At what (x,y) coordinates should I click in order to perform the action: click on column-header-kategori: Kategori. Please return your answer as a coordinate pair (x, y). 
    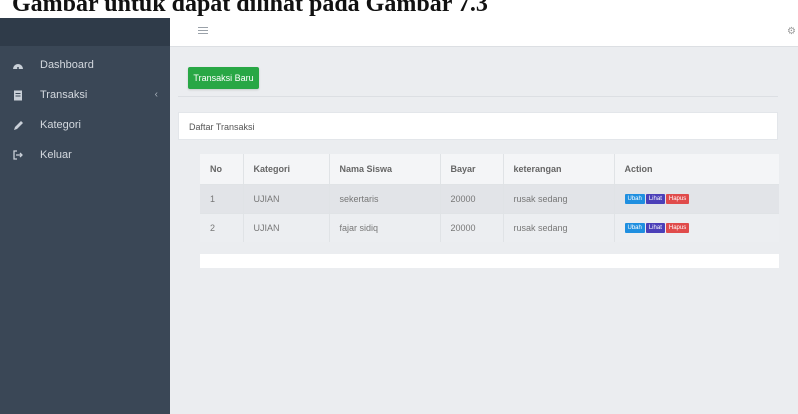
    Looking at the image, I should click on (286, 169).